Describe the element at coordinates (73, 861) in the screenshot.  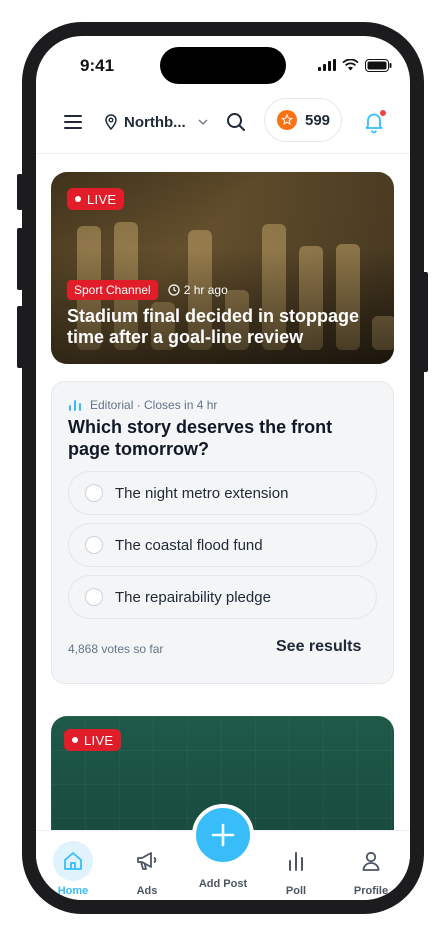
I see `home-icon` at that location.